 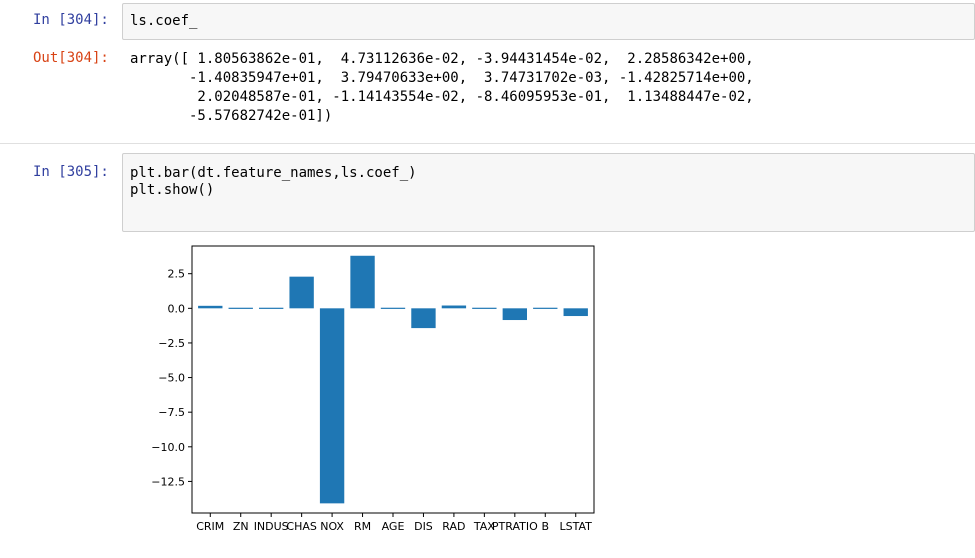 What do you see at coordinates (177, 308) in the screenshot?
I see `y-tick-label: 0.0` at bounding box center [177, 308].